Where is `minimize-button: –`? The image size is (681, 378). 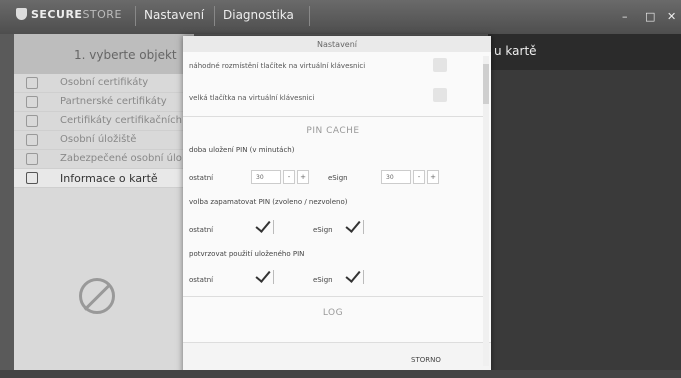 minimize-button: – is located at coordinates (625, 16).